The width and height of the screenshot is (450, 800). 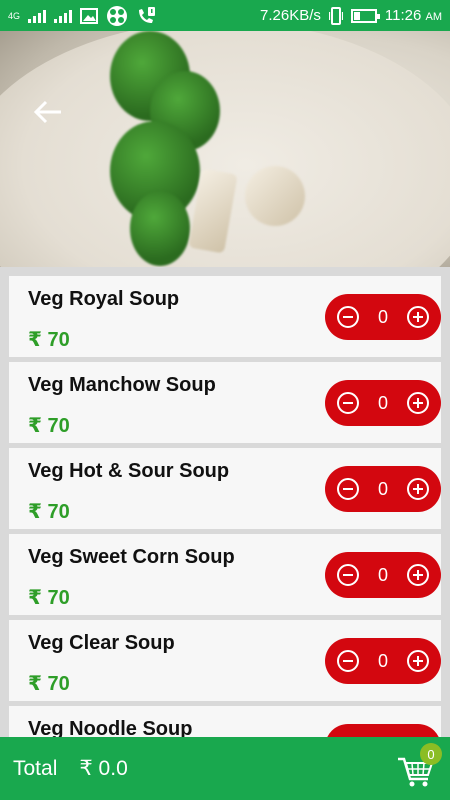 What do you see at coordinates (122, 385) in the screenshot?
I see `item-name: Veg Manchow Soup` at bounding box center [122, 385].